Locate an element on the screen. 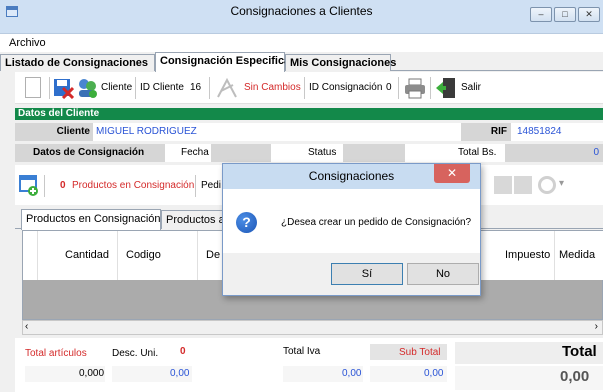 The image size is (603, 392). total-iva-label: Total Iva is located at coordinates (302, 351).